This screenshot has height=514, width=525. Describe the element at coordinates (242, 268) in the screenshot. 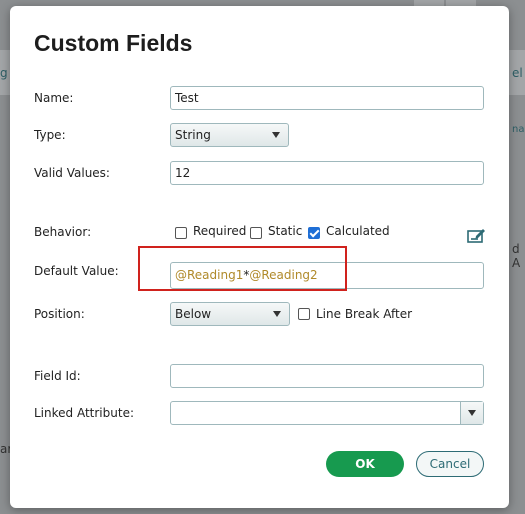

I see `highlight-box` at that location.